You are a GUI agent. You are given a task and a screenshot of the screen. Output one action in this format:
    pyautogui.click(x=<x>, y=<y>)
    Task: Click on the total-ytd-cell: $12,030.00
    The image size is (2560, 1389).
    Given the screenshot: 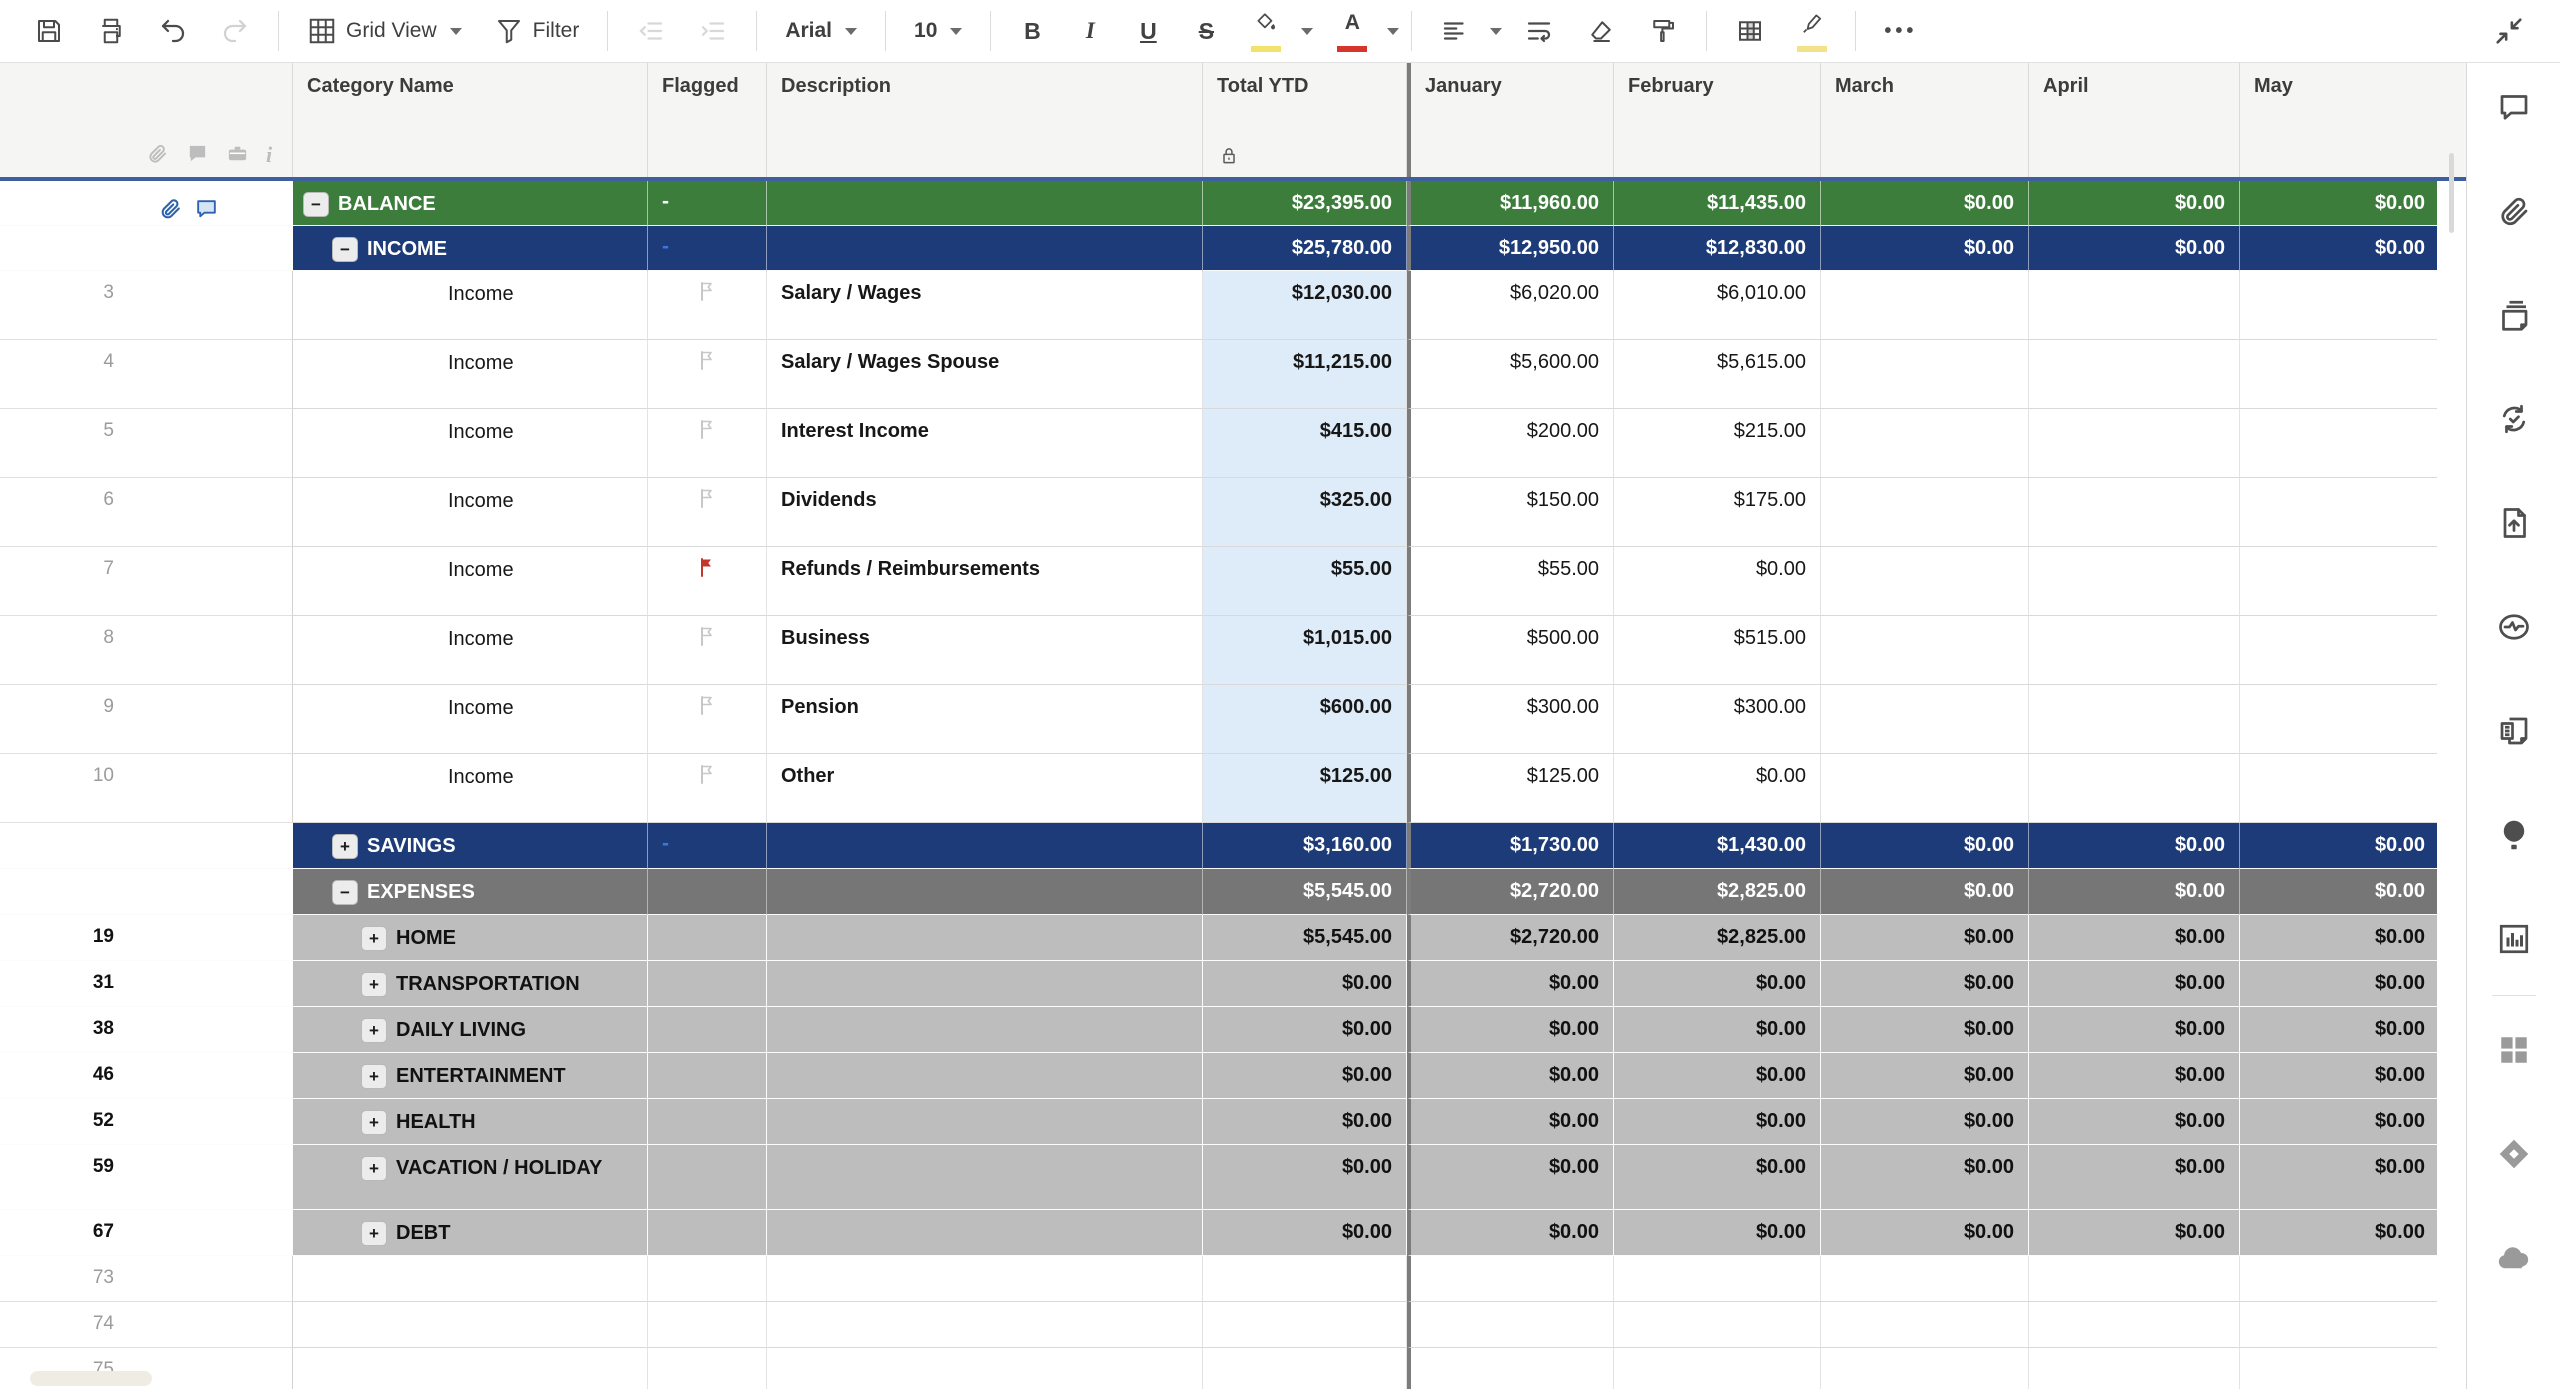 What is the action you would take?
    pyautogui.click(x=1305, y=305)
    